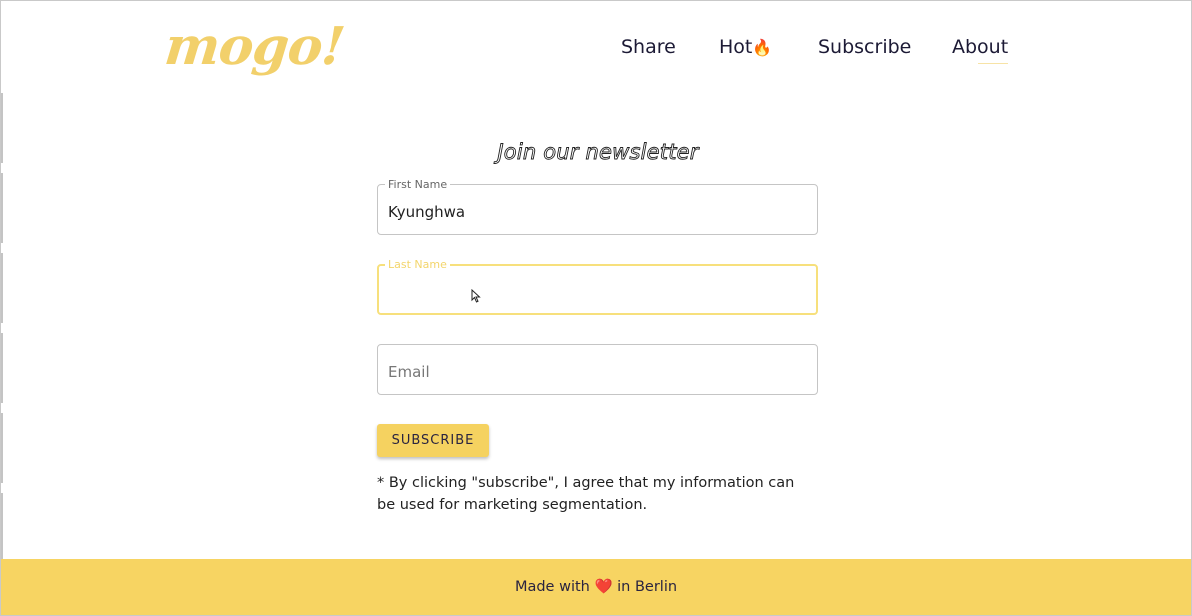 The image size is (1192, 616). What do you see at coordinates (736, 47) in the screenshot?
I see `nav-item-hot-label: Hot` at bounding box center [736, 47].